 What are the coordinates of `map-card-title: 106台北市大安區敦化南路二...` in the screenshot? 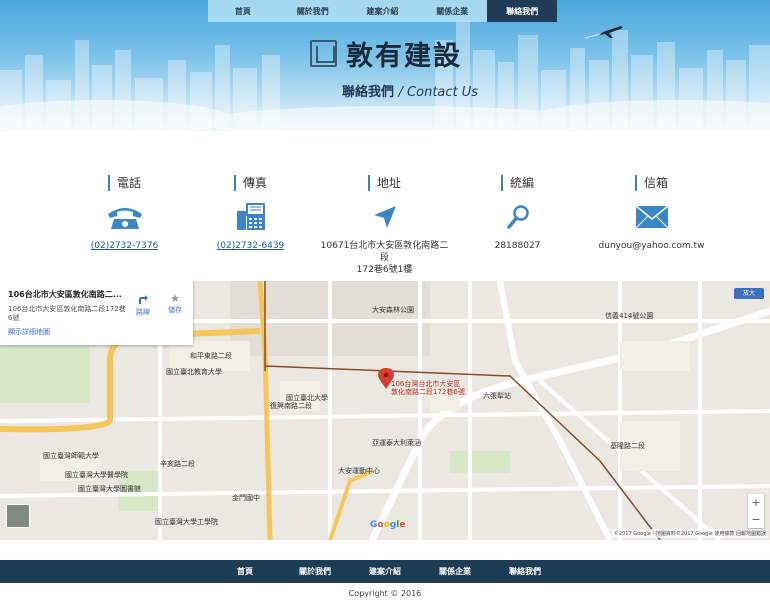 It's located at (65, 294).